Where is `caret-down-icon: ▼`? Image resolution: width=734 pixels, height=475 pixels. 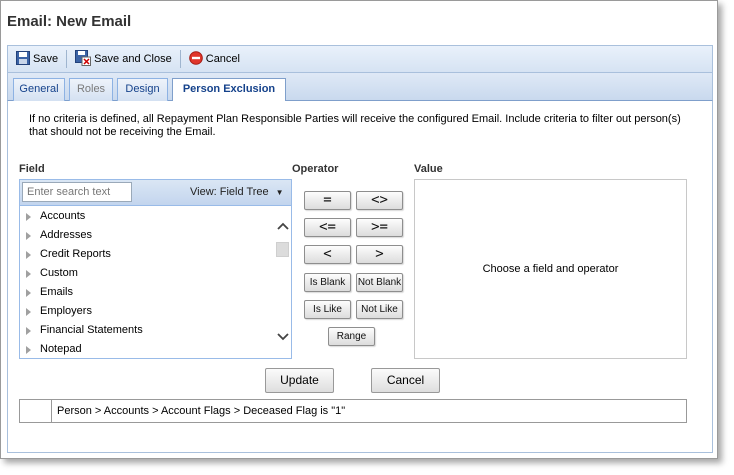
caret-down-icon: ▼ is located at coordinates (279, 192).